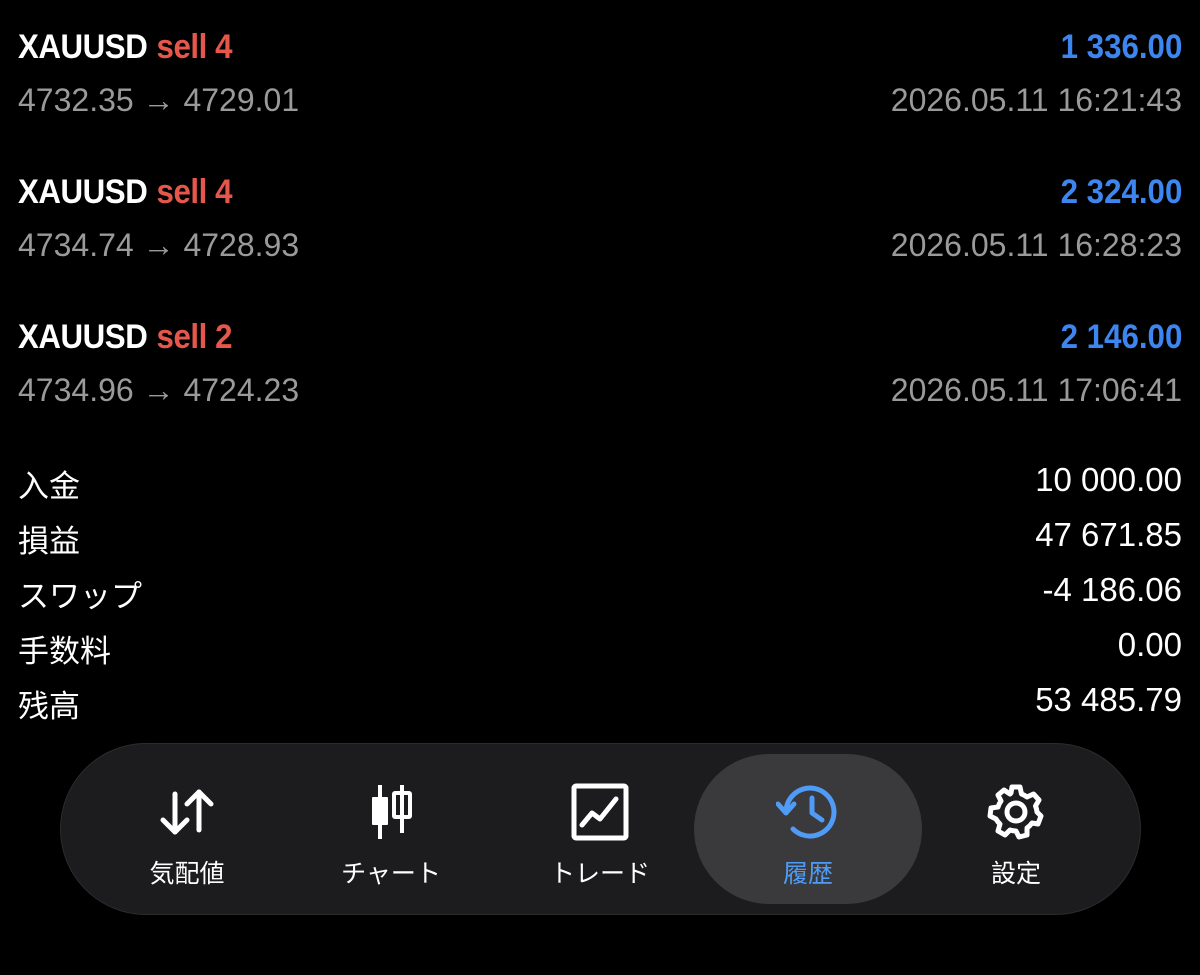 This screenshot has width=1200, height=975. I want to click on trade-prices: 4732.35 → 4729.01, so click(159, 100).